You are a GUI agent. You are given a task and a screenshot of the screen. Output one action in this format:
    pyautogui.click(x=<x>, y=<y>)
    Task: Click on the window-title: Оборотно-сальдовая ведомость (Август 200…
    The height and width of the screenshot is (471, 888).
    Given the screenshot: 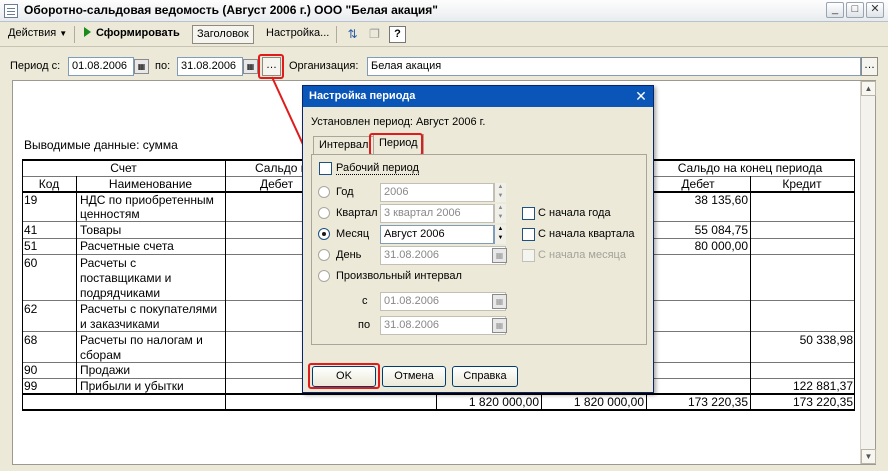 What is the action you would take?
    pyautogui.click(x=231, y=10)
    